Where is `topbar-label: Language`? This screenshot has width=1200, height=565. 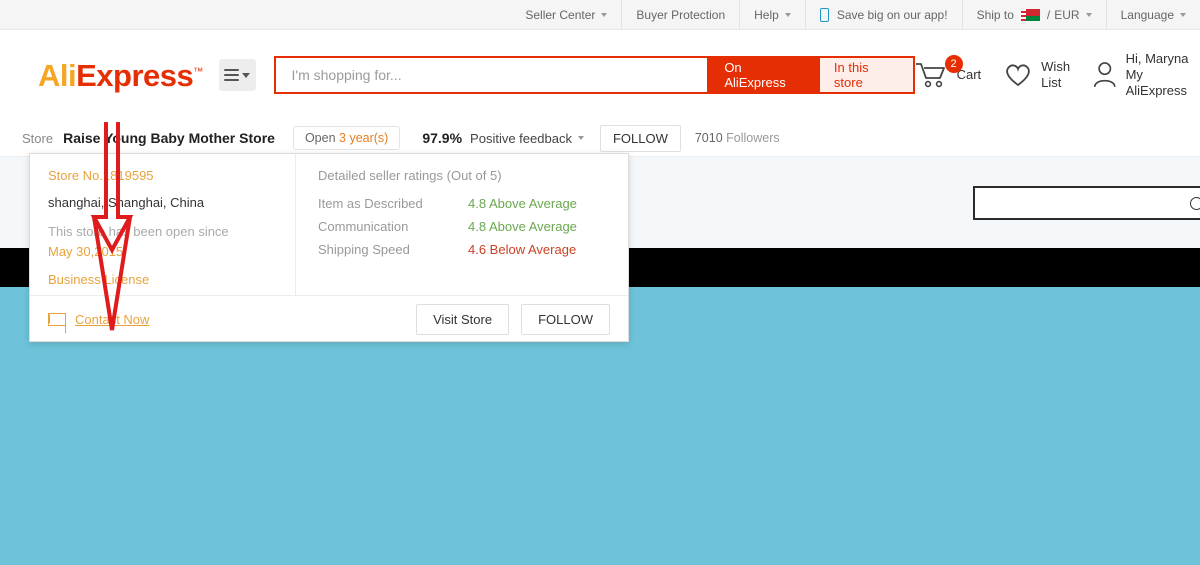
topbar-label: Language is located at coordinates (1147, 14).